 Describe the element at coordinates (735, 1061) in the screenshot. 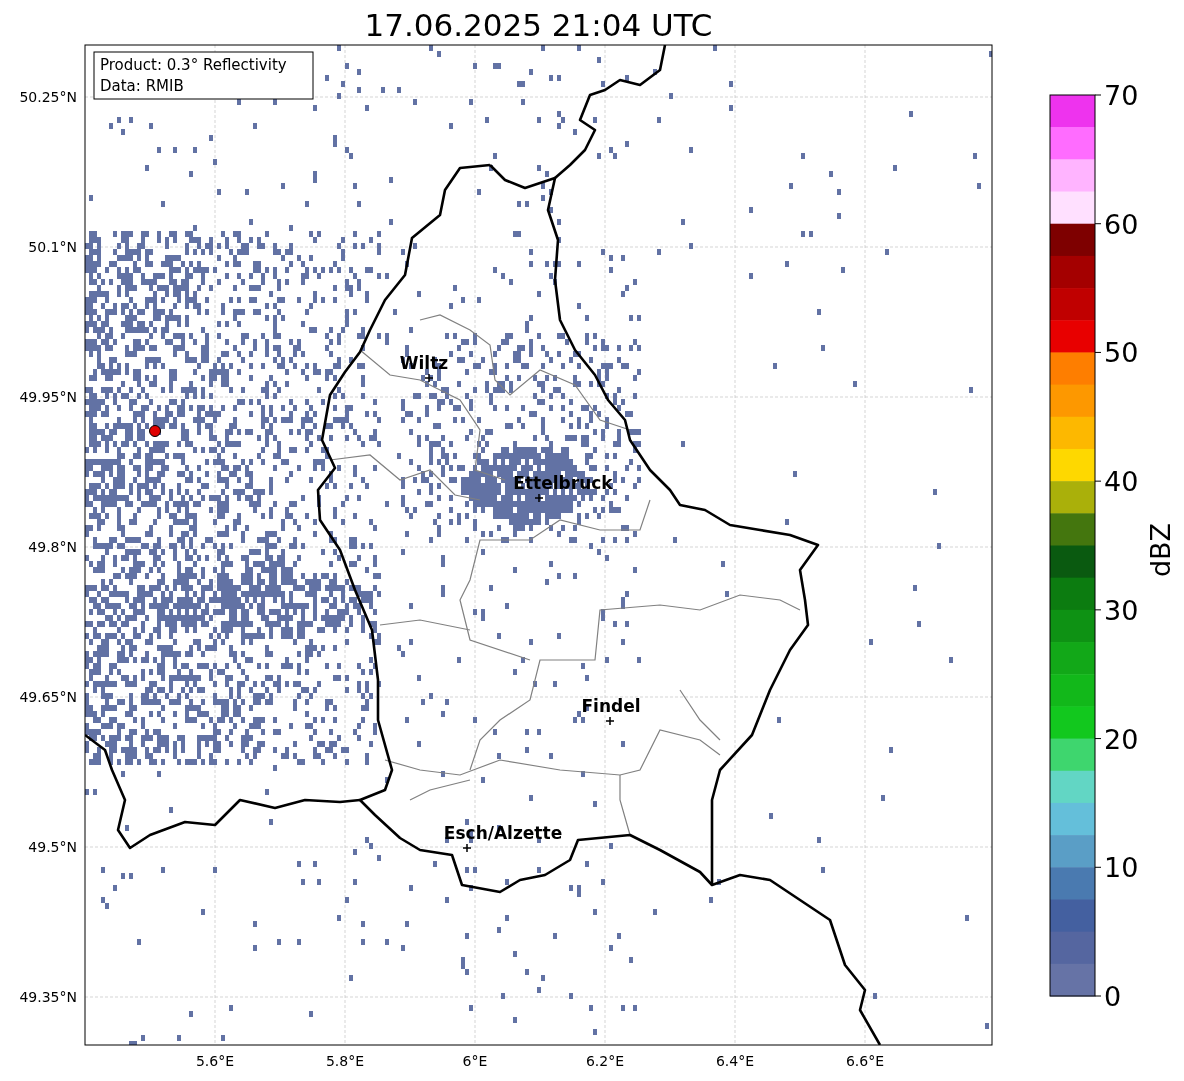

I see `x-tick-label: 6.4°E` at that location.